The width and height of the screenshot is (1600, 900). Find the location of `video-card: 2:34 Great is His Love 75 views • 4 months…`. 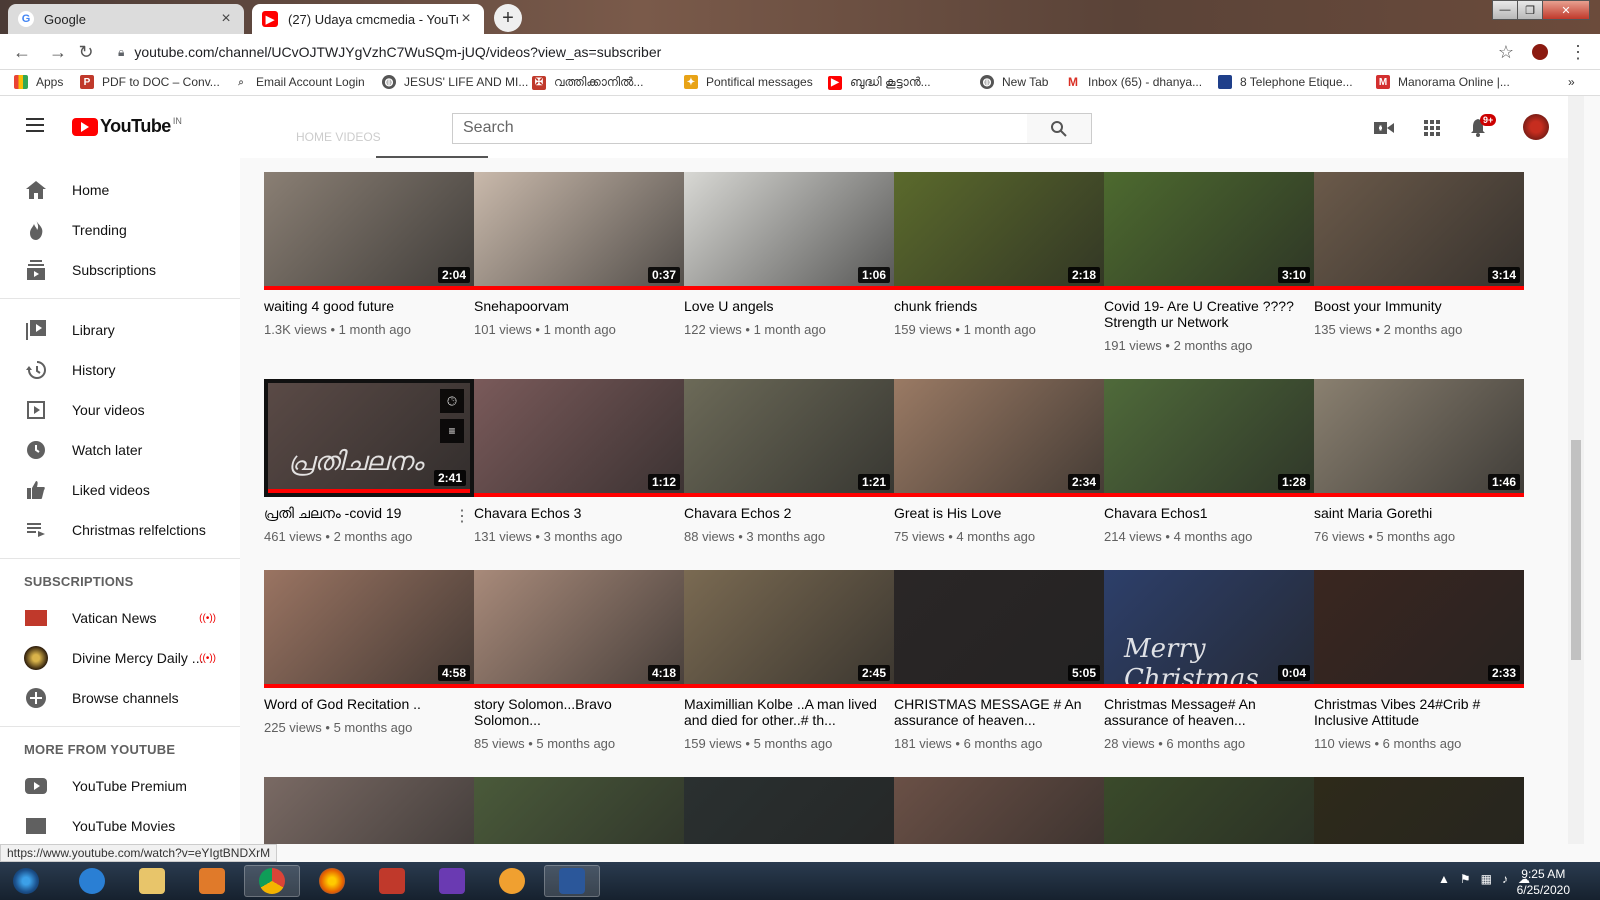

video-card: 2:34 Great is His Love 75 views • 4 months… is located at coordinates (999, 474).